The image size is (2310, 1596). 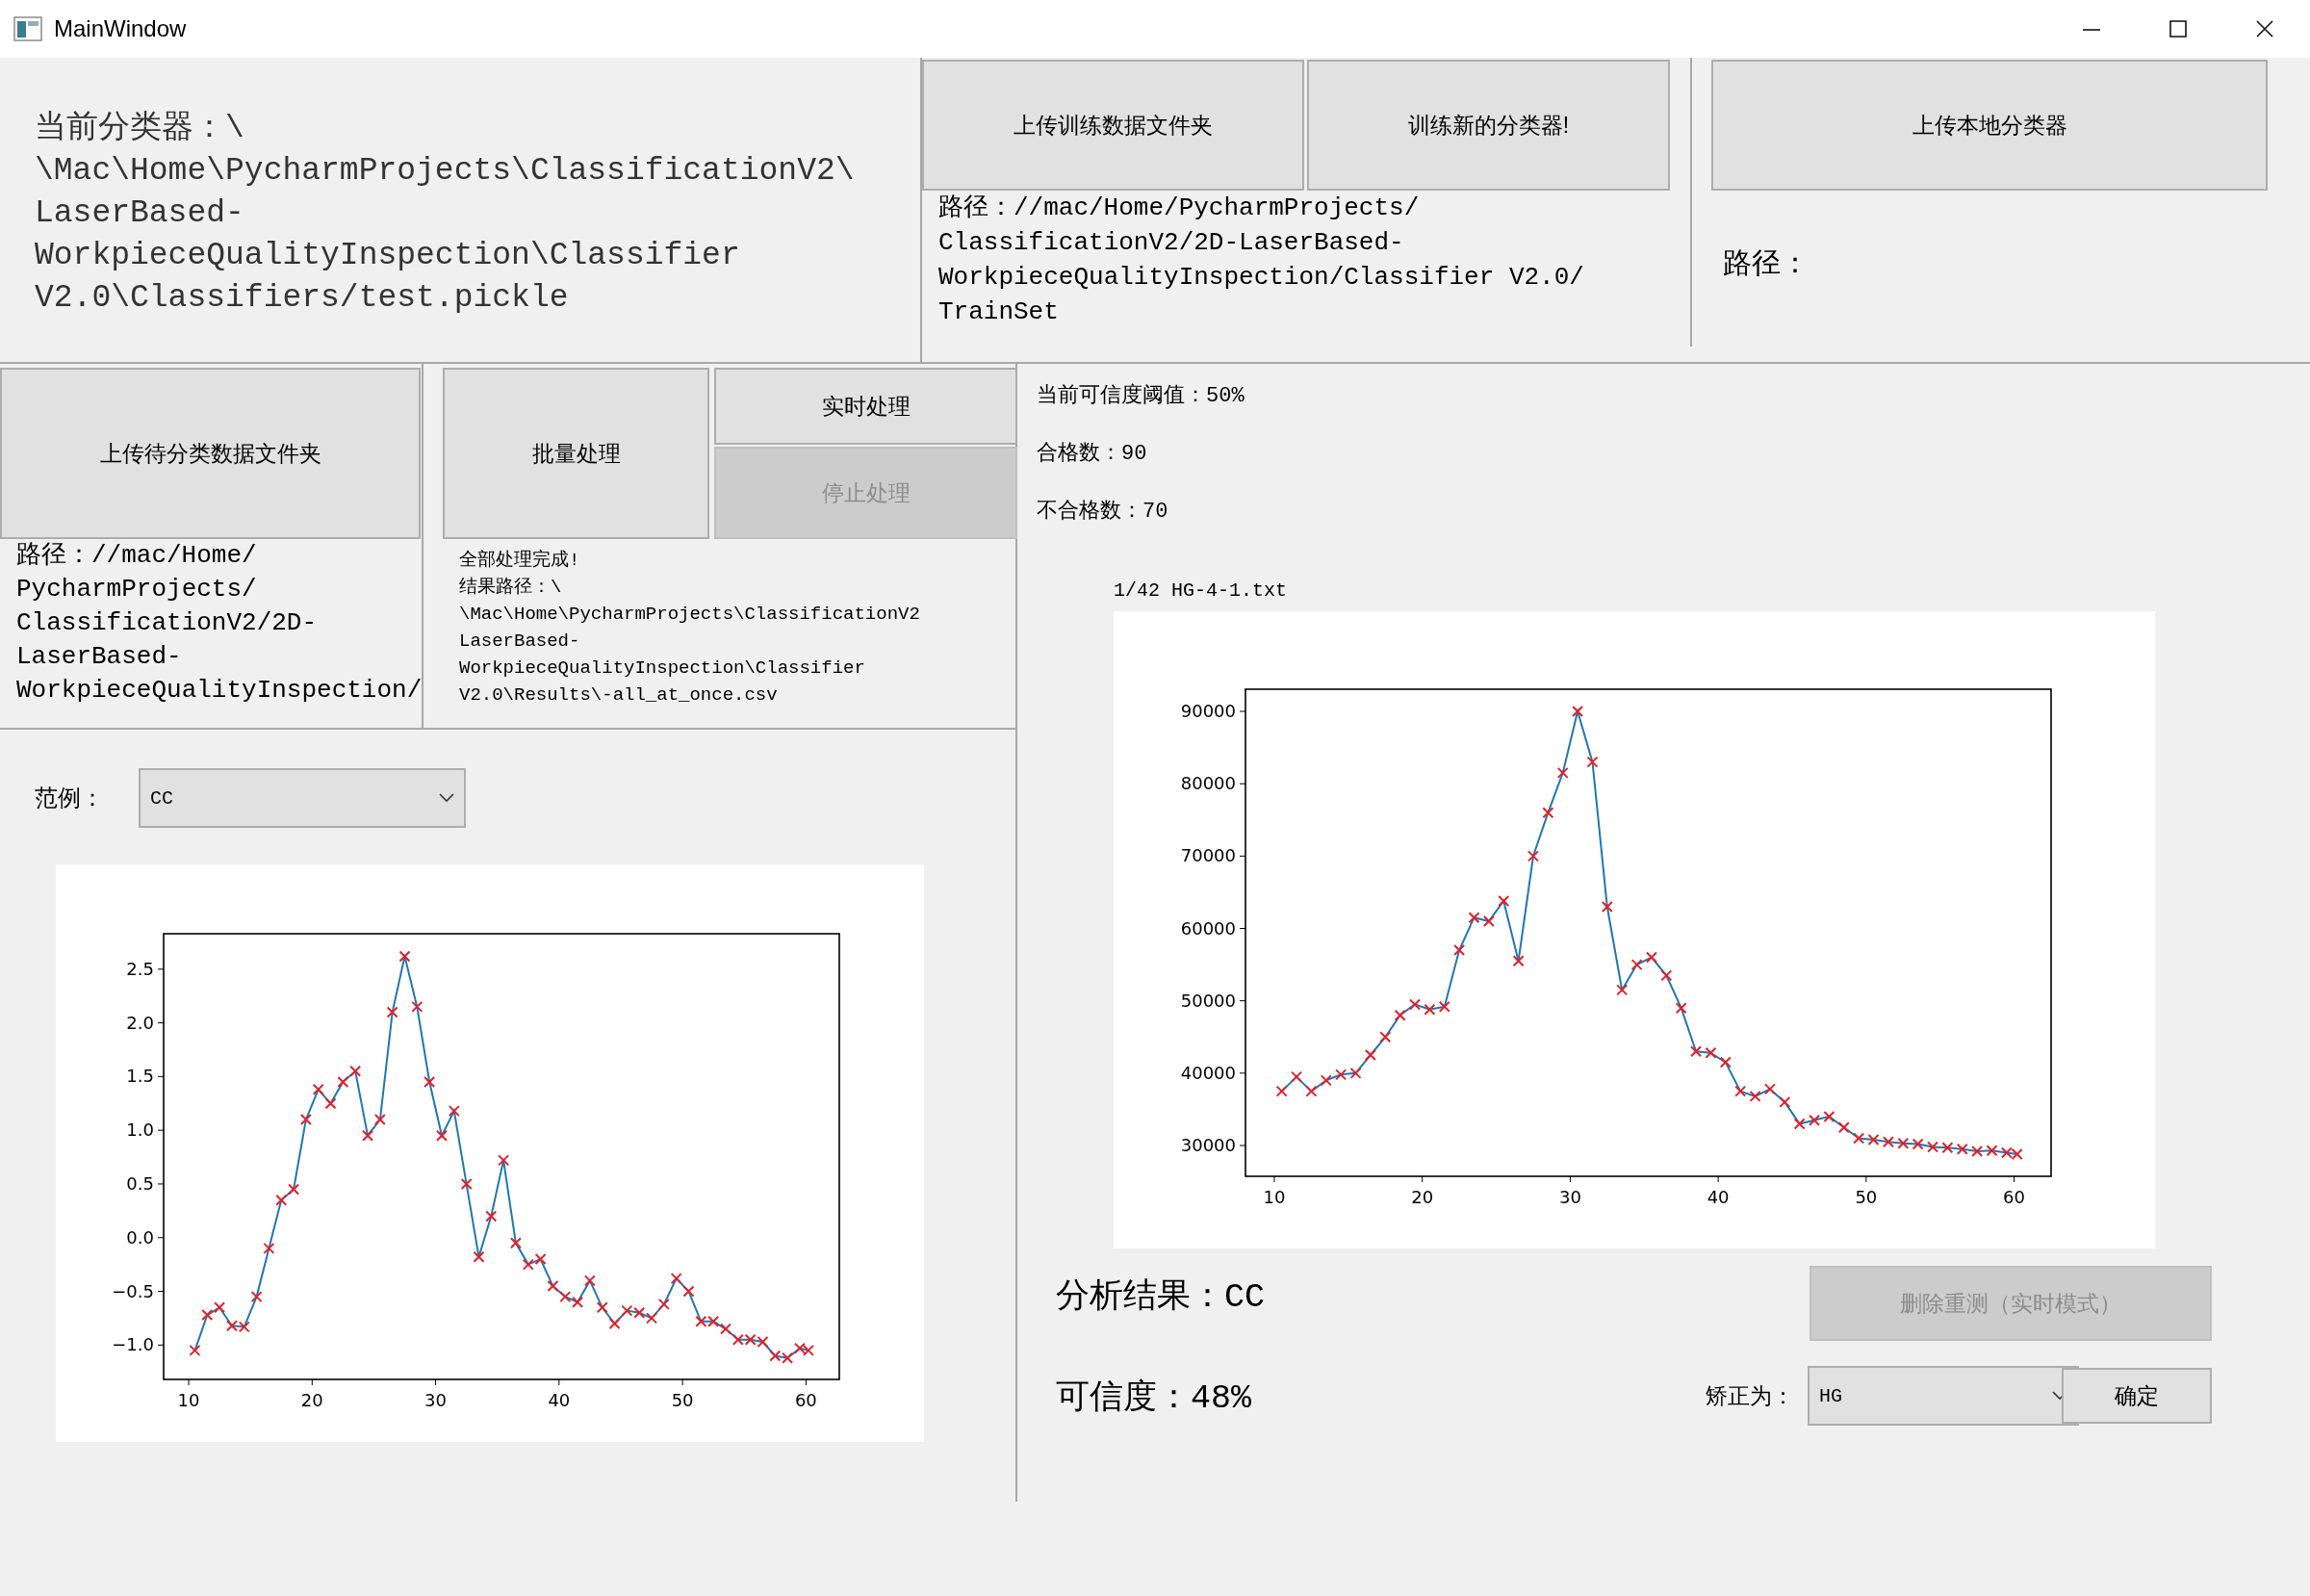 I want to click on realtime-button: 实时处理, so click(x=865, y=407).